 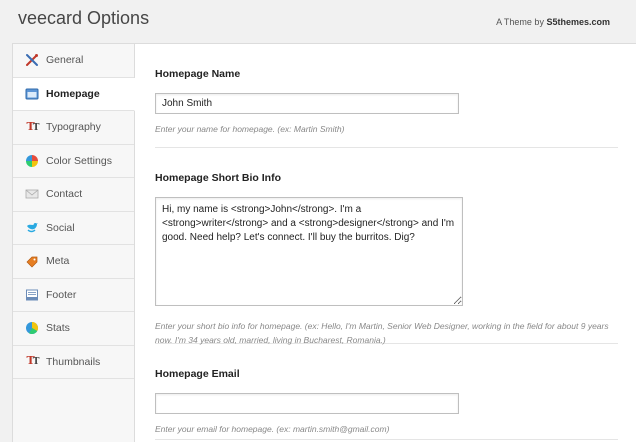 I want to click on sidebar-item-label: Contact, so click(x=64, y=194).